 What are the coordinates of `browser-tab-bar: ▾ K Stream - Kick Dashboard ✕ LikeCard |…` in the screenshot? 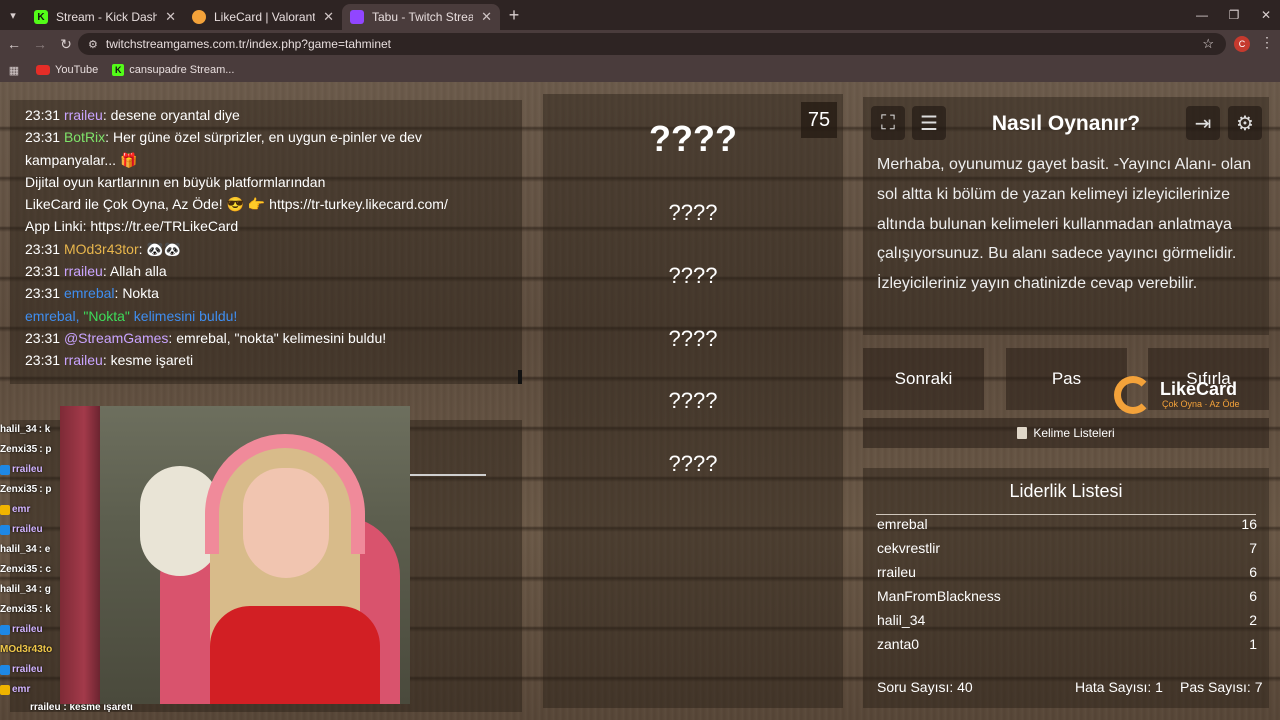 It's located at (640, 15).